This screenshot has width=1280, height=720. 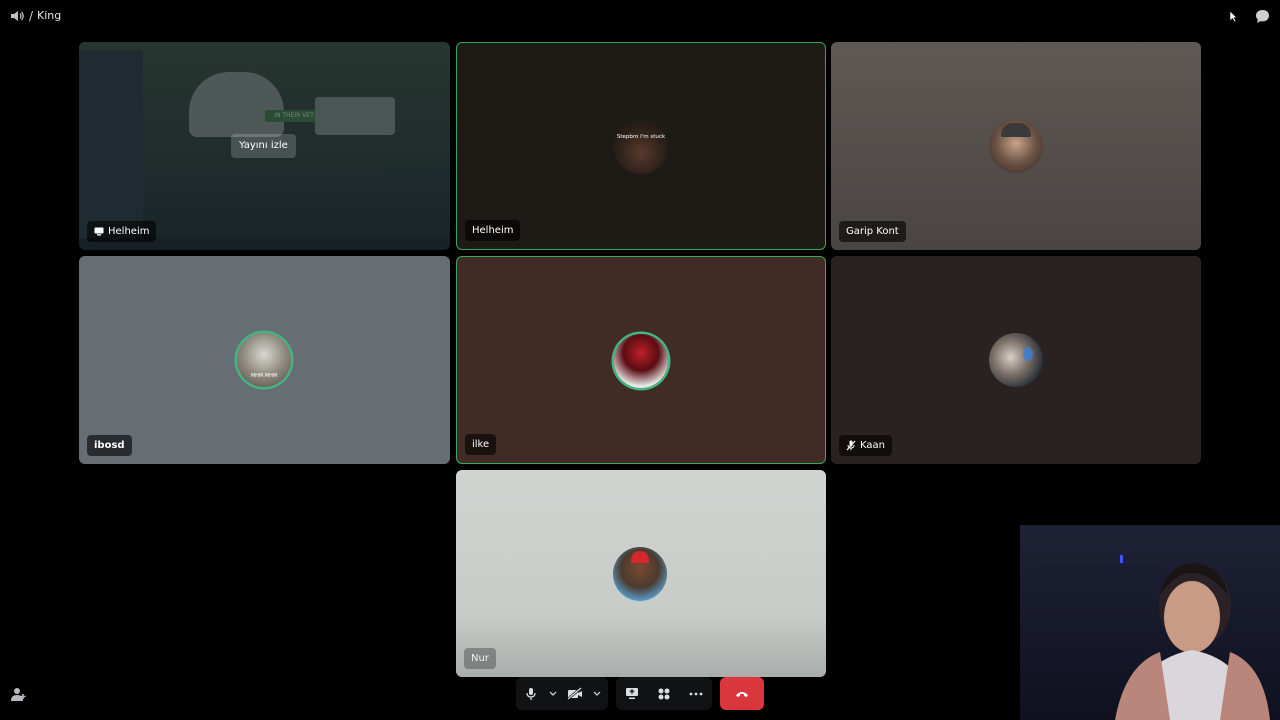 What do you see at coordinates (1028, 354) in the screenshot?
I see `avatar-light` at bounding box center [1028, 354].